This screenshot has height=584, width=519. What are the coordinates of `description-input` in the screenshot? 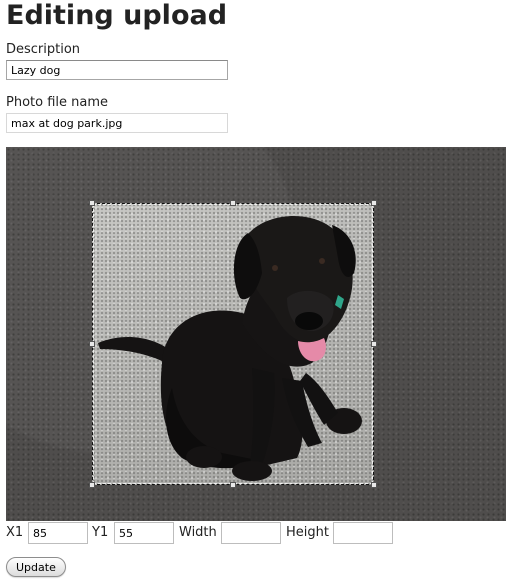 It's located at (117, 70).